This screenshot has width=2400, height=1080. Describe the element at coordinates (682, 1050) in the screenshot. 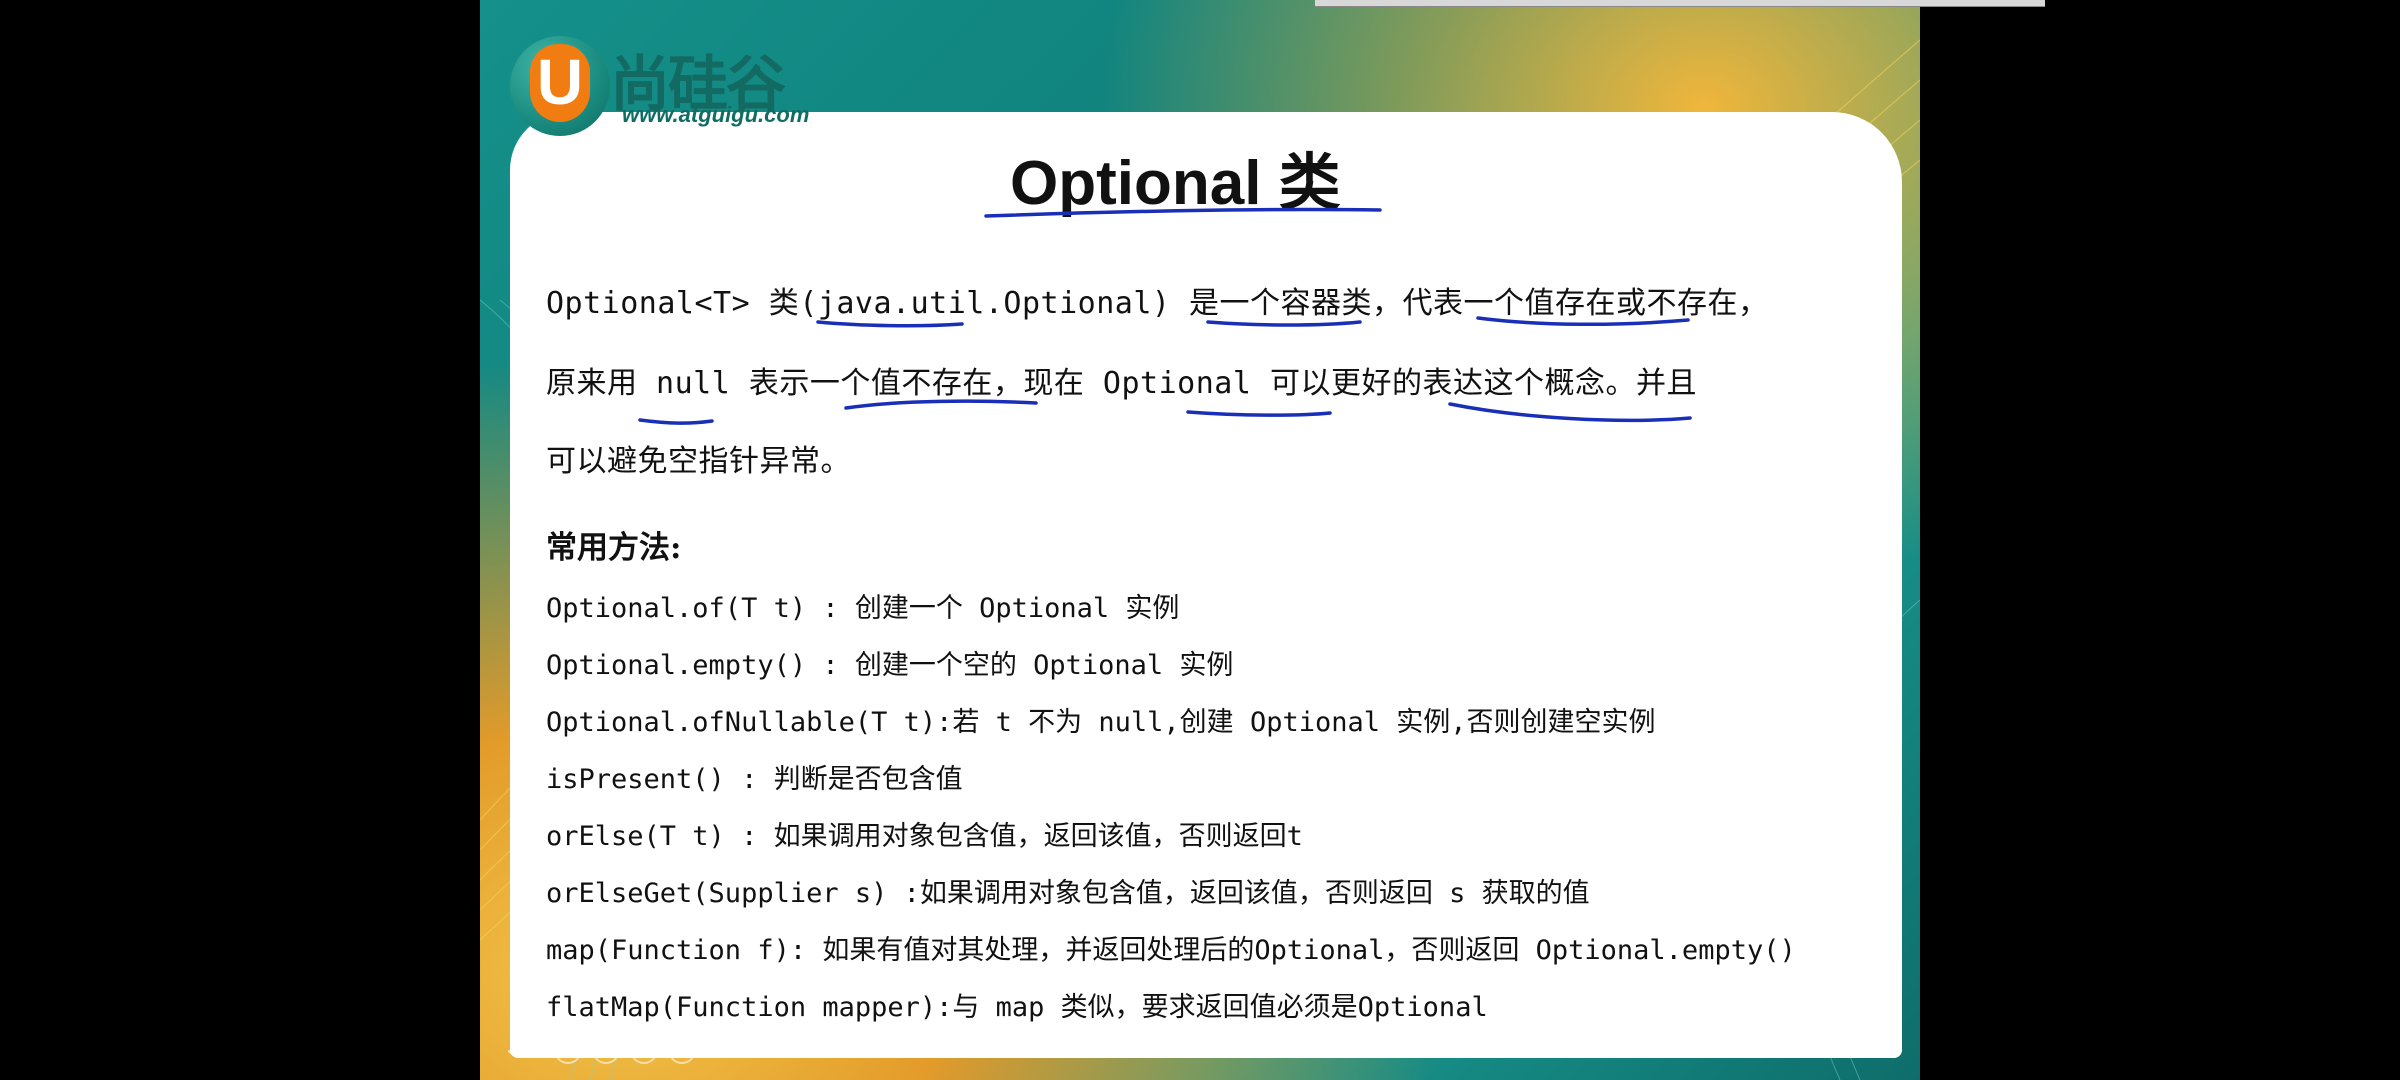

I see `more-icon: ⋯` at that location.